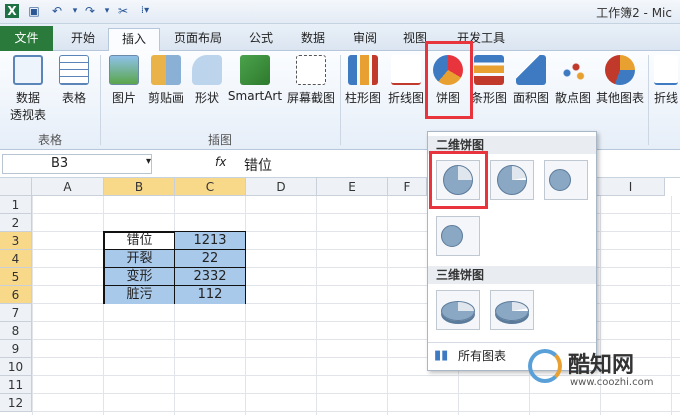 This screenshot has width=680, height=415. I want to click on clipart-label: 剪贴画, so click(165, 98).